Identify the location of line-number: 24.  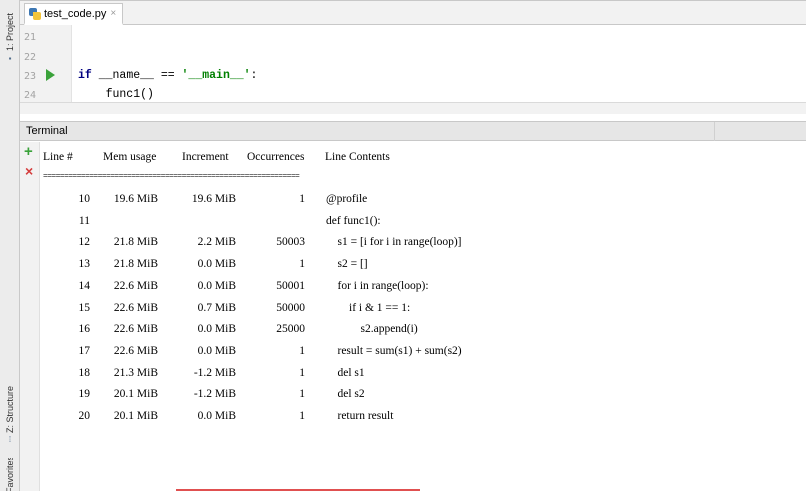
(30, 95).